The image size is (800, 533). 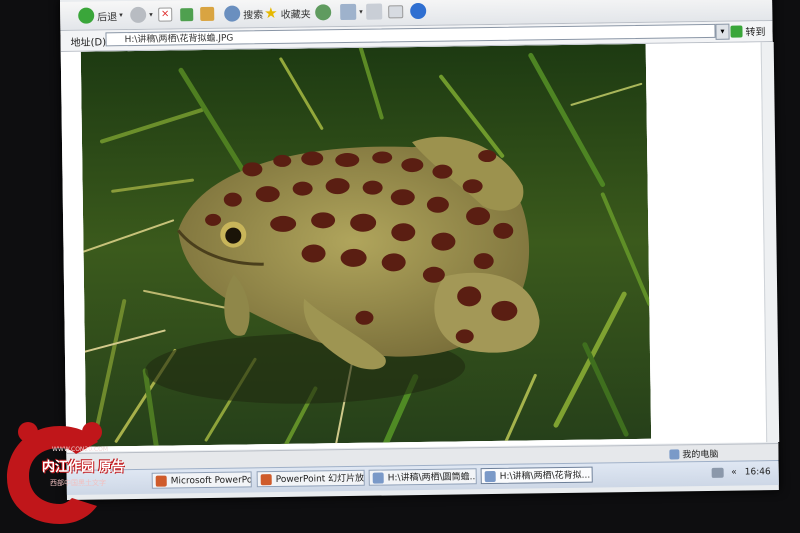 I want to click on print-button, so click(x=375, y=11).